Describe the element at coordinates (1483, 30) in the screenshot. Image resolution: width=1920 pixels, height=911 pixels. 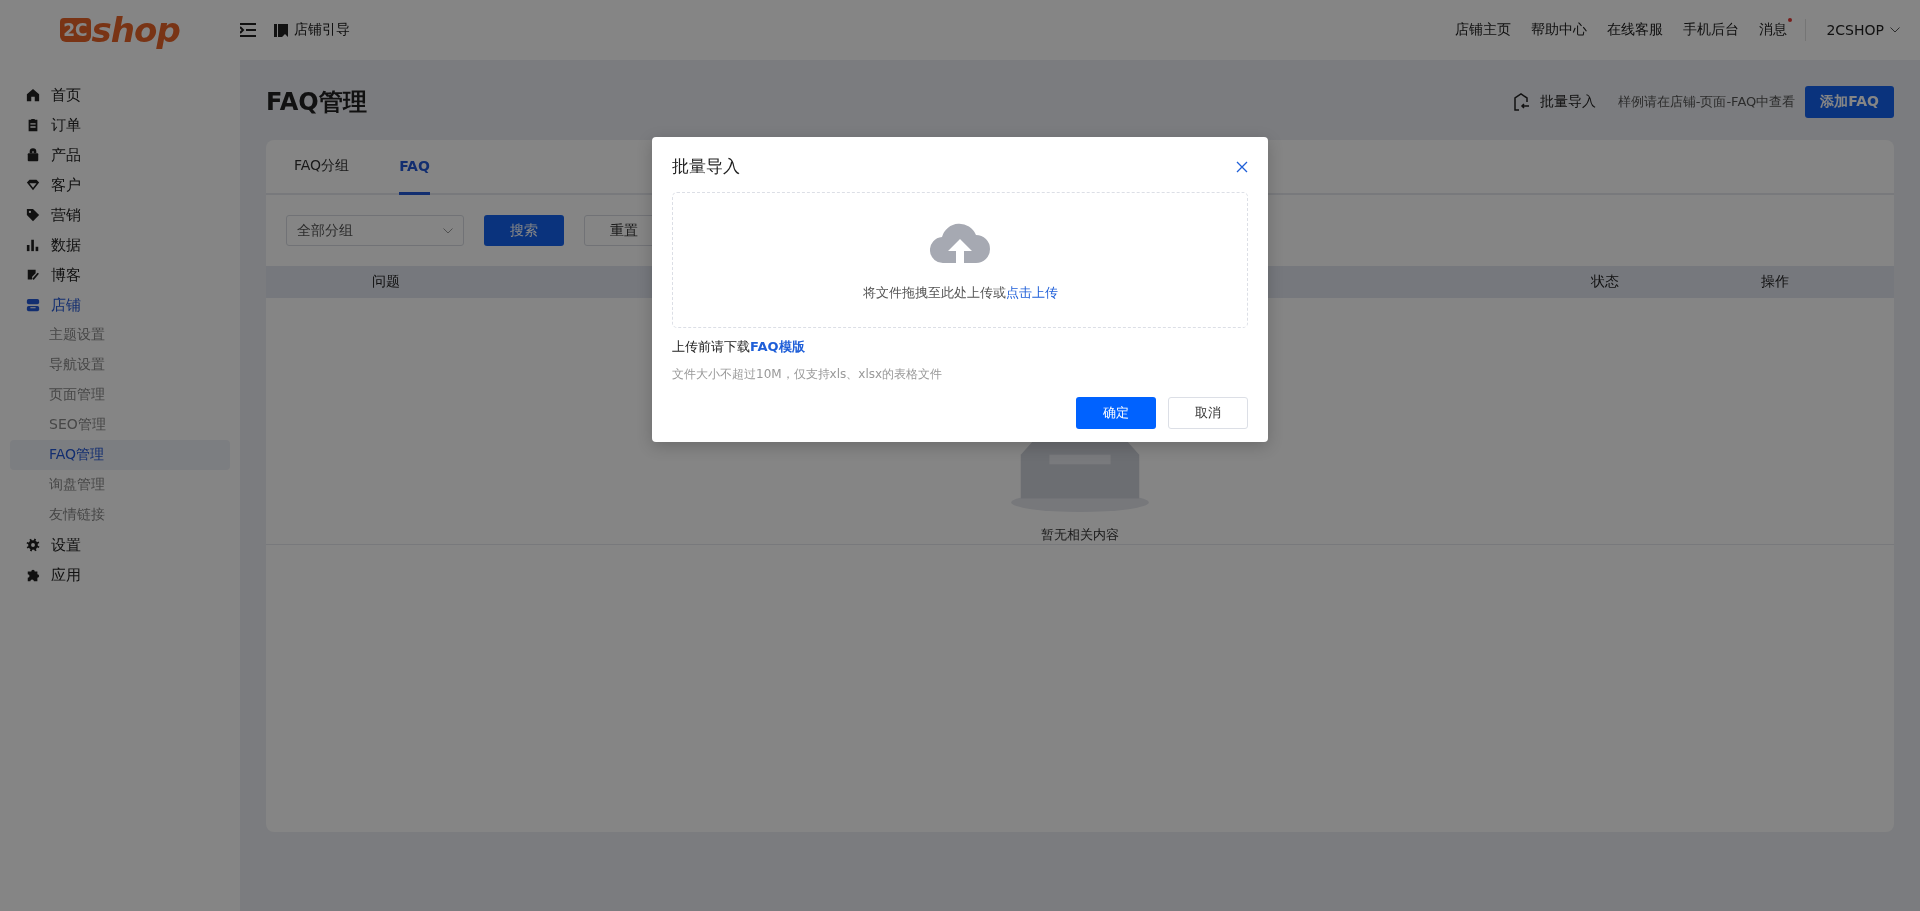
I see `header-link: 店铺主页` at that location.